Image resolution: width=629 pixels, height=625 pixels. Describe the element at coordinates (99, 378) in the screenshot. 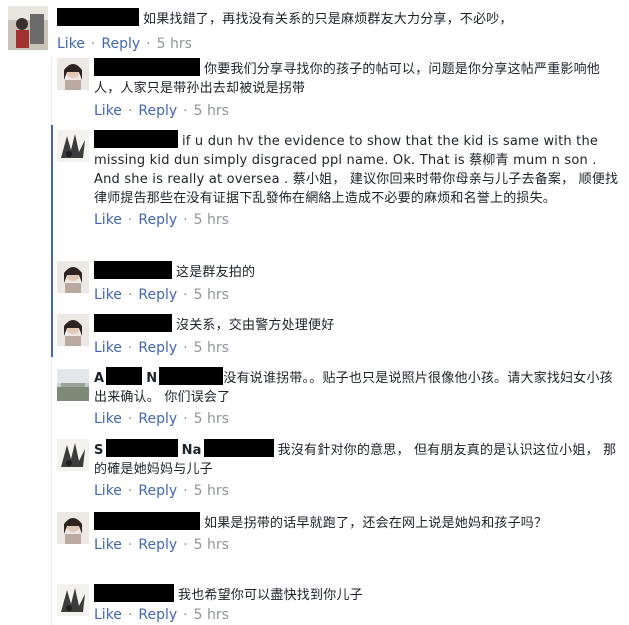

I see `commenter-name-fragment: A` at that location.